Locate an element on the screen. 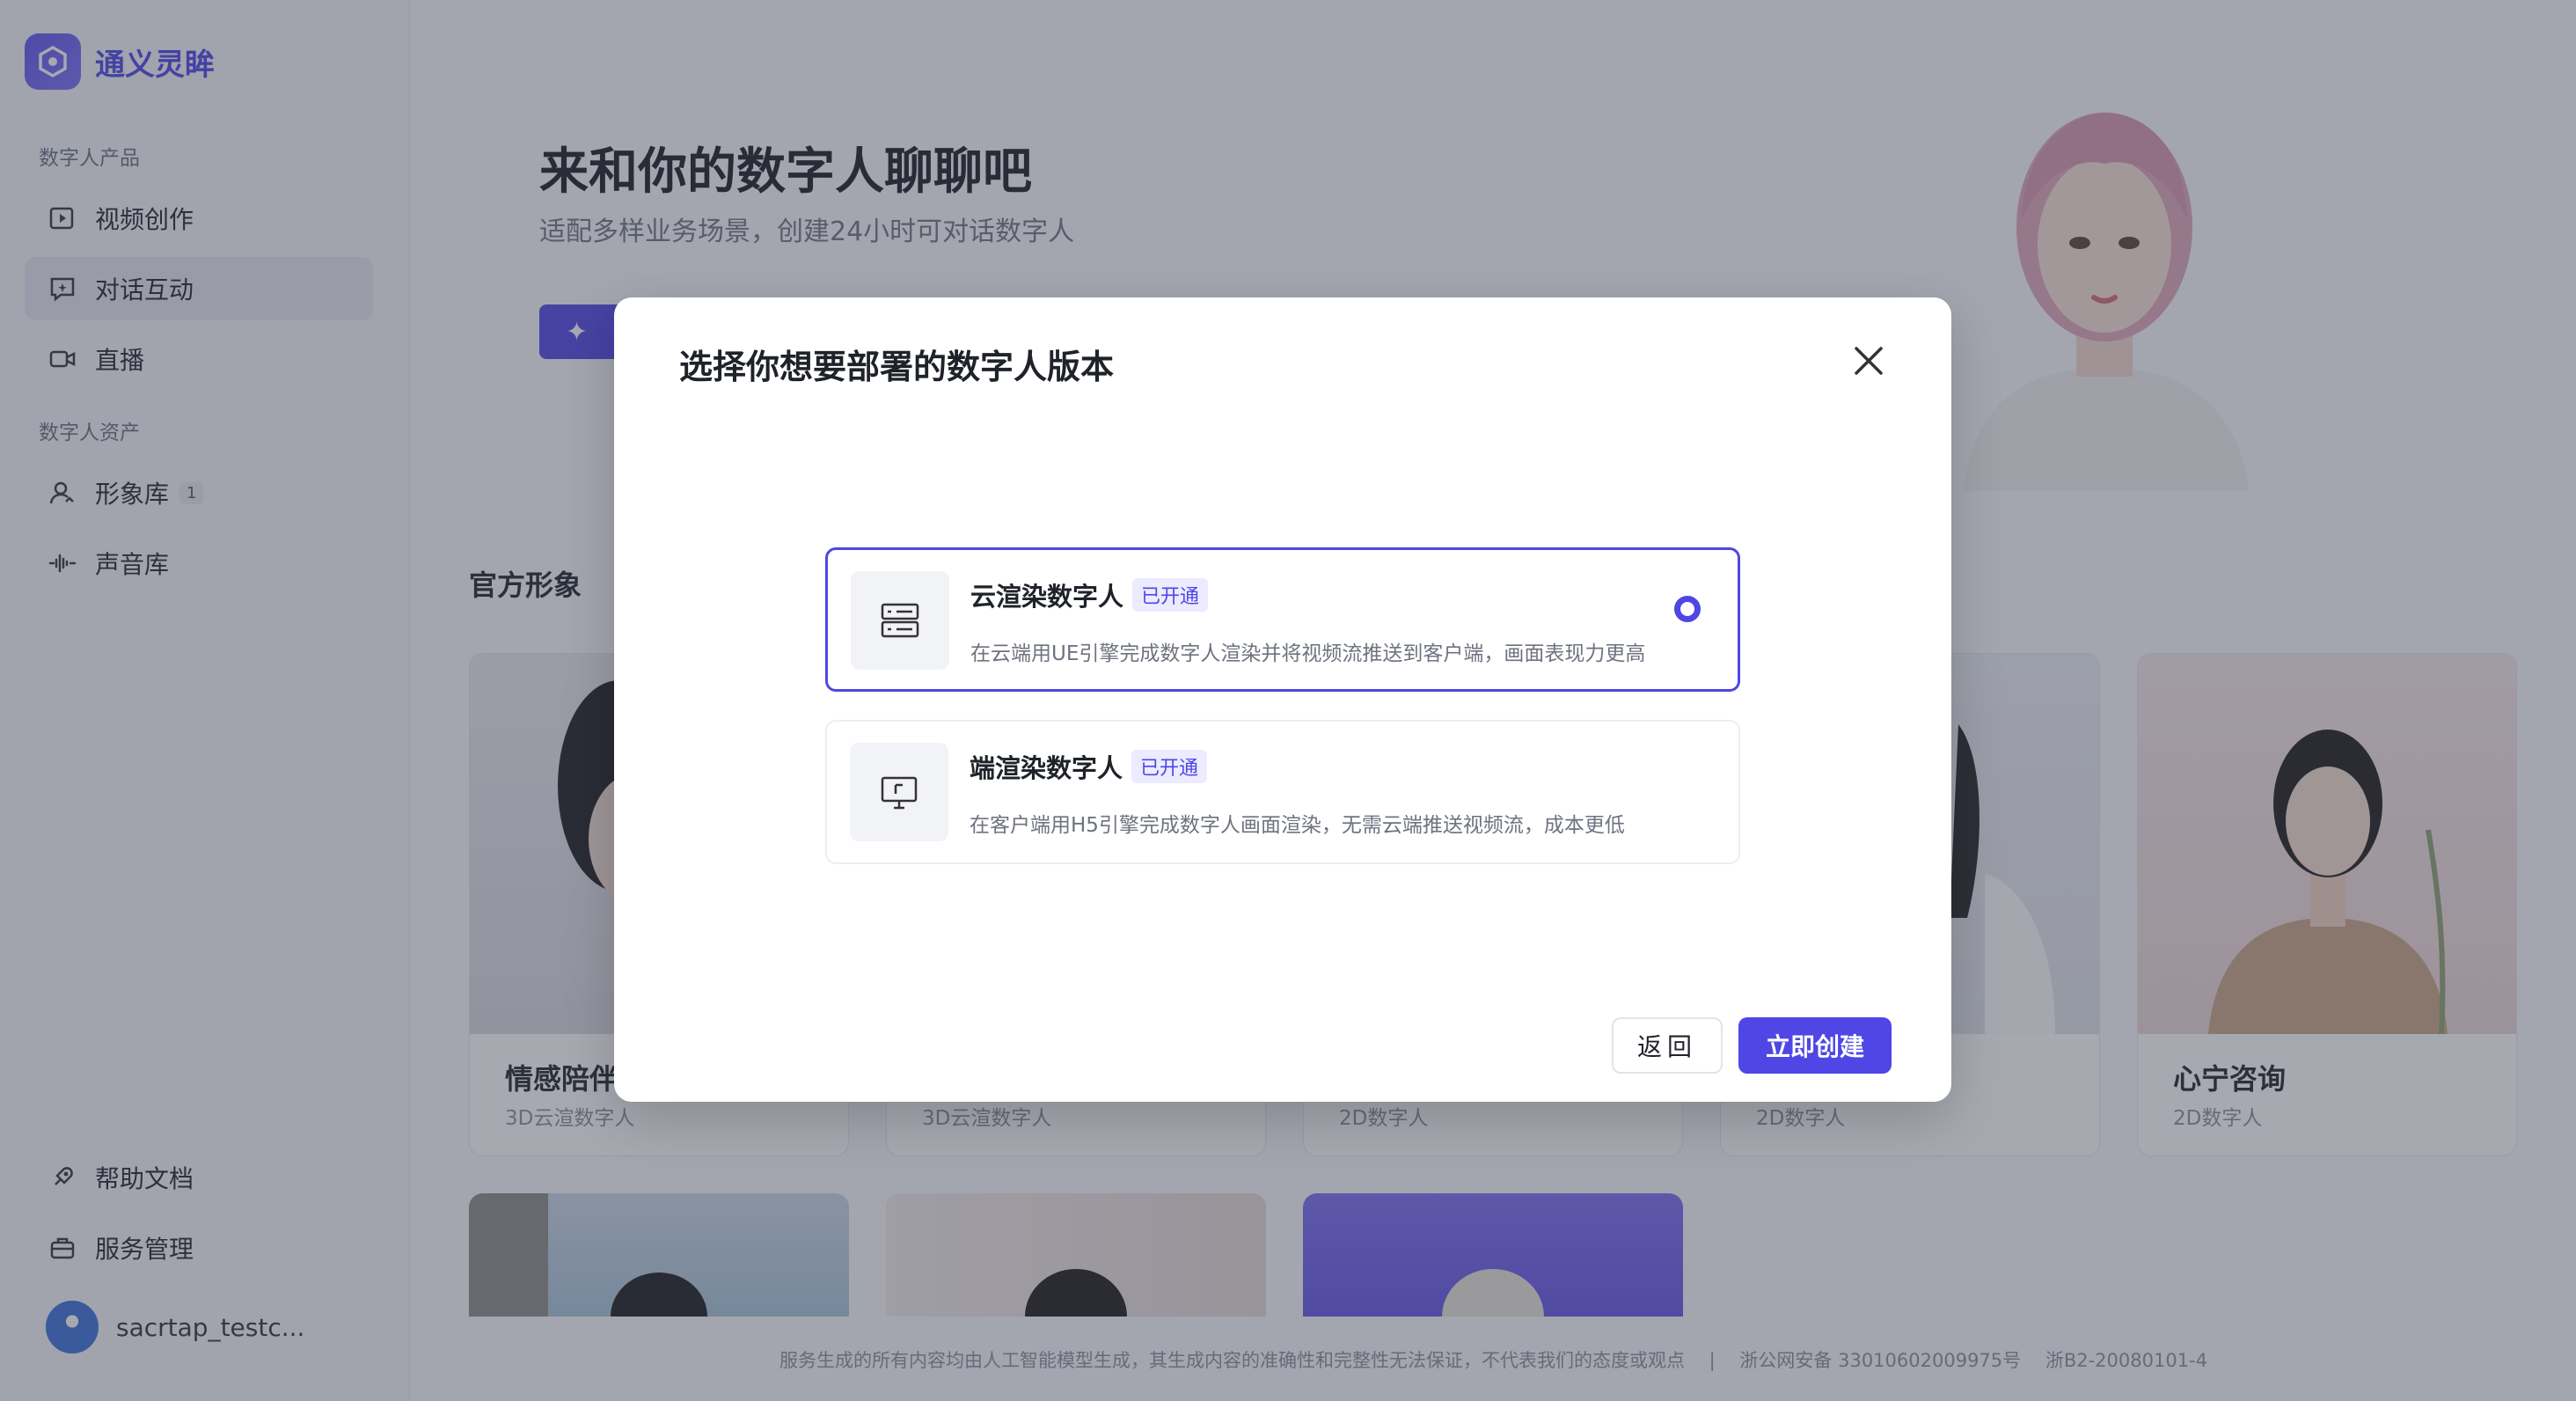 This screenshot has width=2576, height=1401. option-title: 端渲染数字人 is located at coordinates (1046, 768).